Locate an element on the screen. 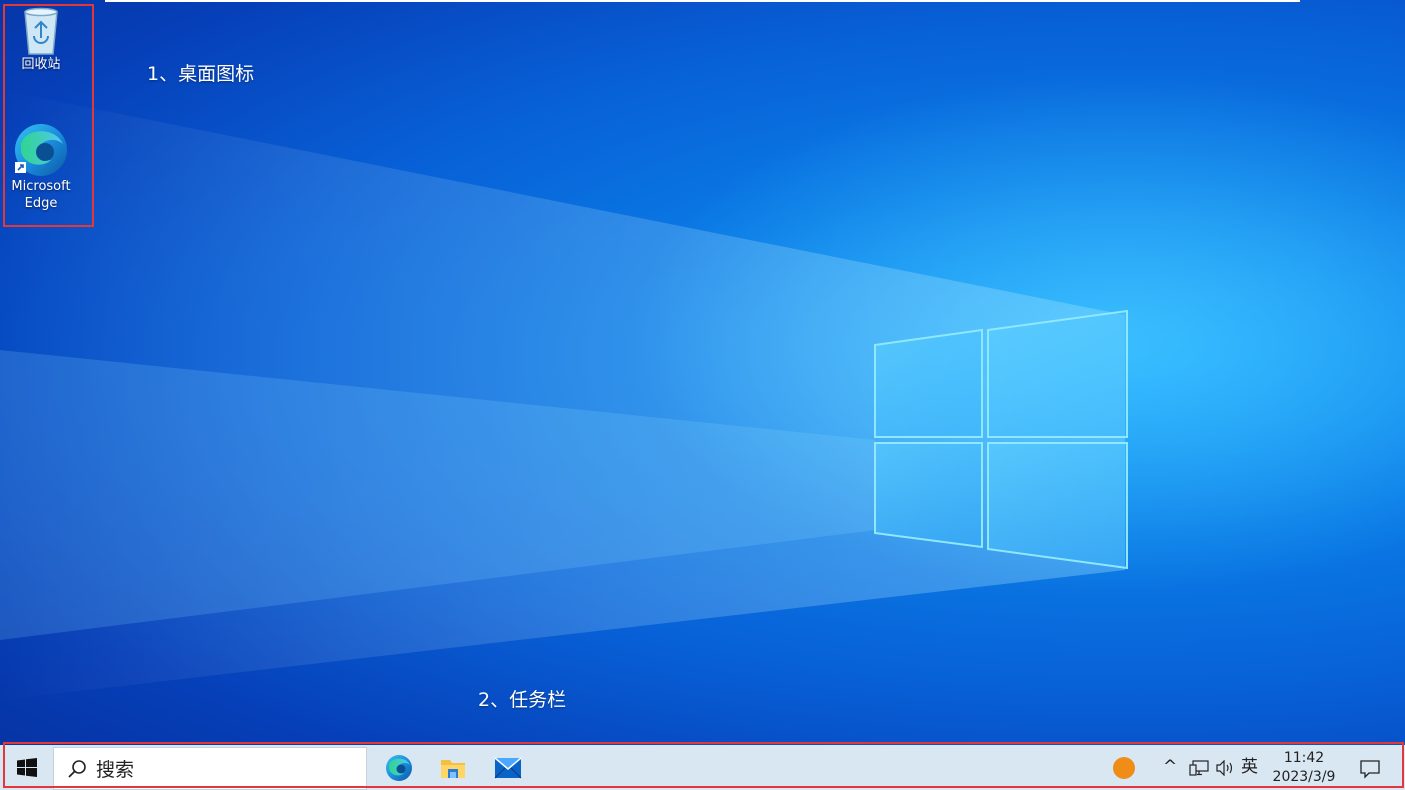 The image size is (1405, 790). mail-icon is located at coordinates (508, 768).